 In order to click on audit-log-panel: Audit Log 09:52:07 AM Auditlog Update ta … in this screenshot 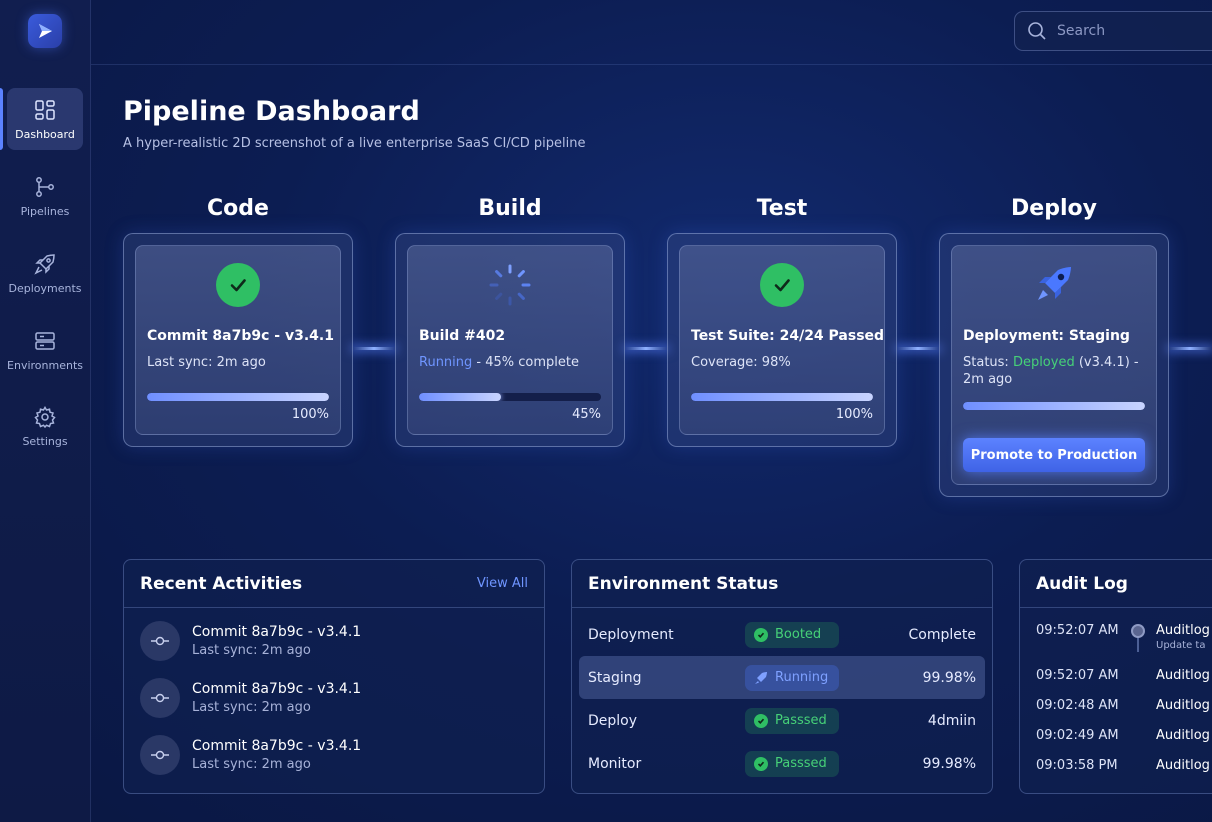, I will do `click(1115, 676)`.